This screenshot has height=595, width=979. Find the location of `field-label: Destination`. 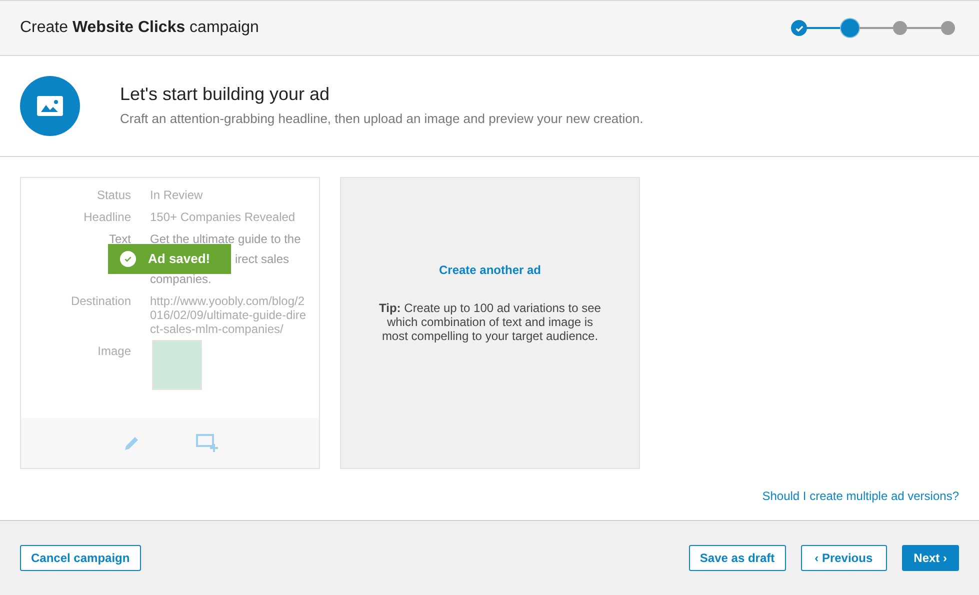

field-label: Destination is located at coordinates (100, 302).